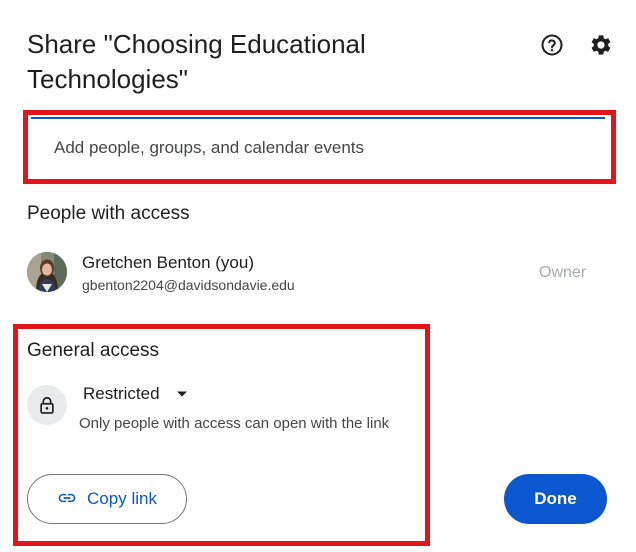 Image resolution: width=636 pixels, height=552 pixels. I want to click on link-icon, so click(67, 499).